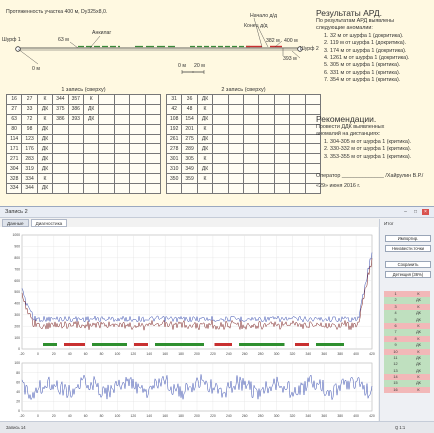 The image size is (434, 433). Describe the element at coordinates (174, 169) in the screenshot. I see `table-cell: 310` at that location.